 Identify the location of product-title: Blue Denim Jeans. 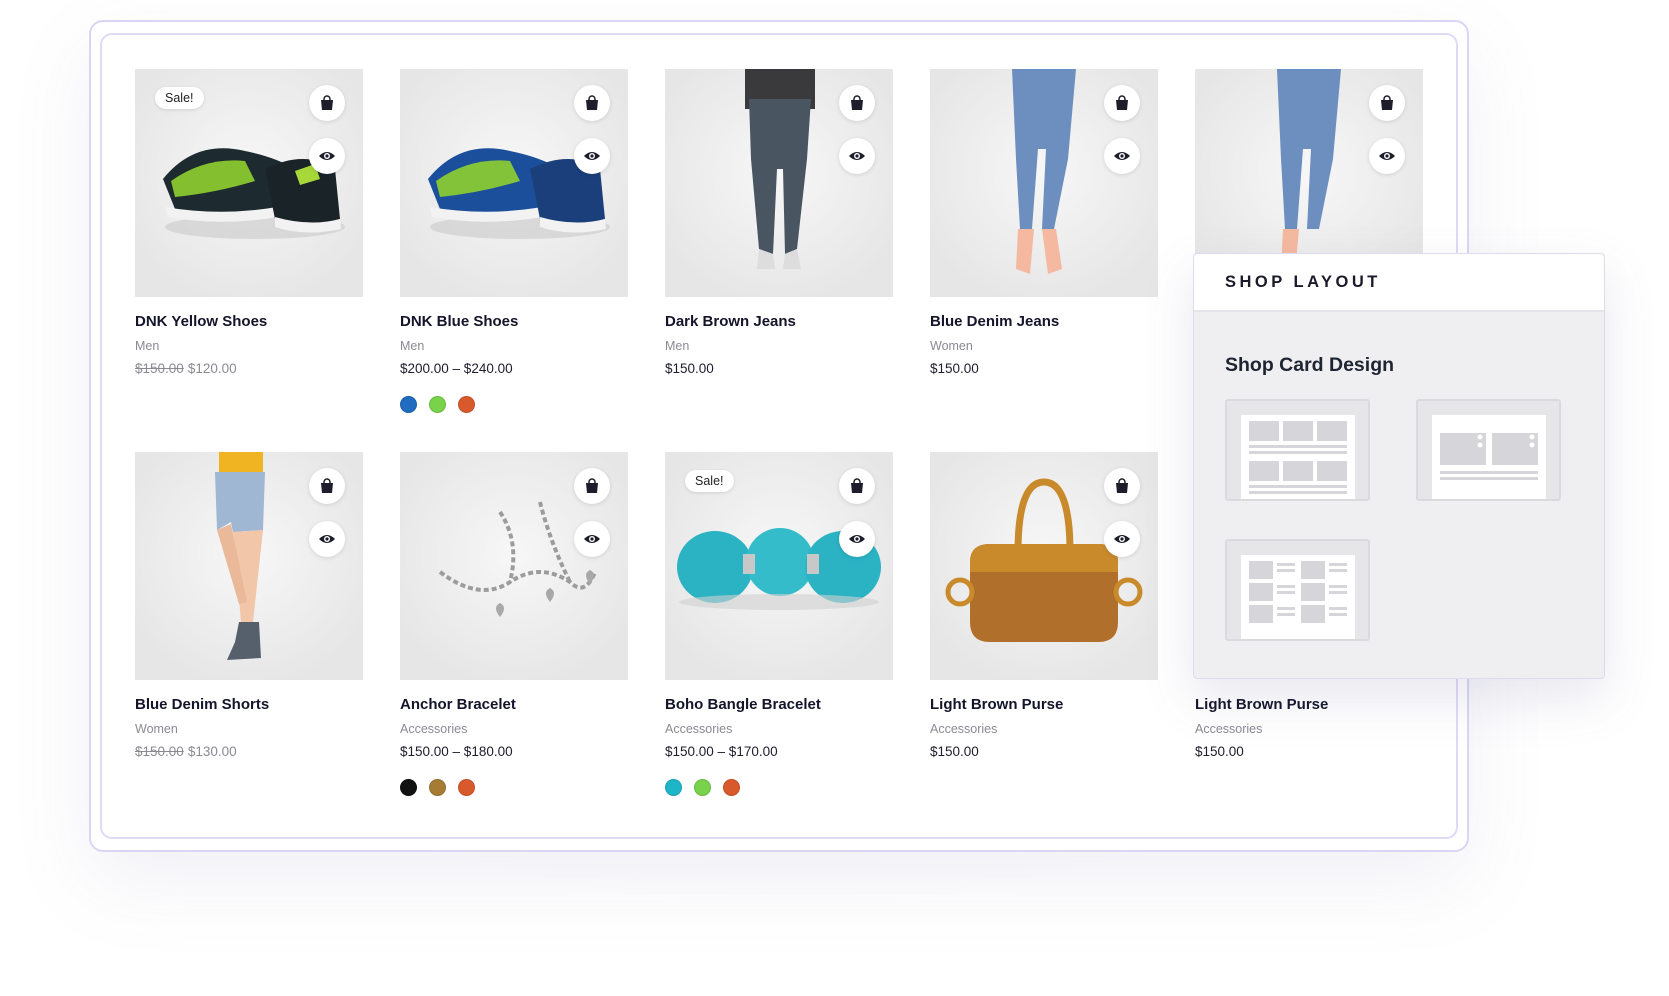
(994, 321).